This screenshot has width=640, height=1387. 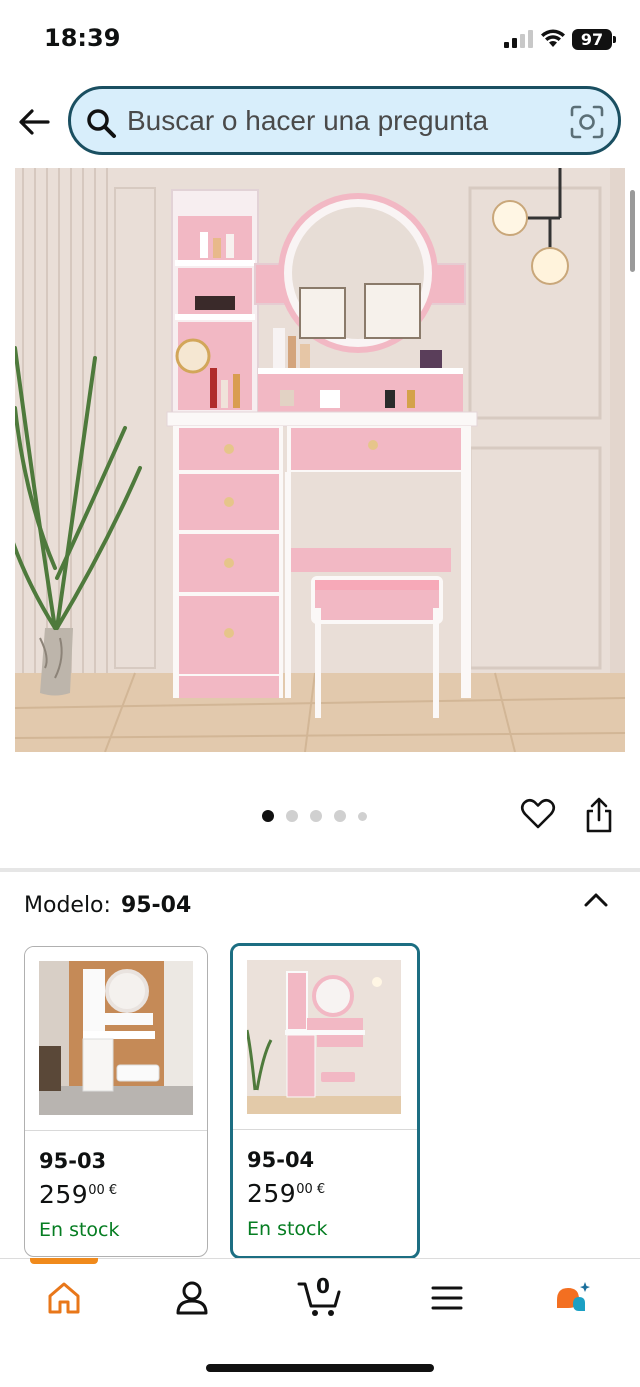 What do you see at coordinates (573, 1298) in the screenshot?
I see `rufus-assistant-icon` at bounding box center [573, 1298].